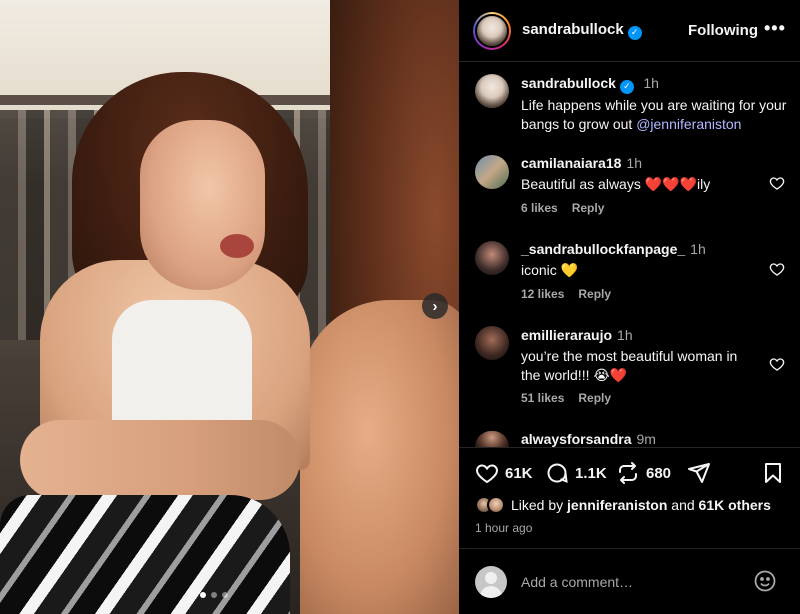 Image resolution: width=800 pixels, height=614 pixels. I want to click on comment-text: Beautiful as always ❤️❤️❤️ily, so click(616, 184).